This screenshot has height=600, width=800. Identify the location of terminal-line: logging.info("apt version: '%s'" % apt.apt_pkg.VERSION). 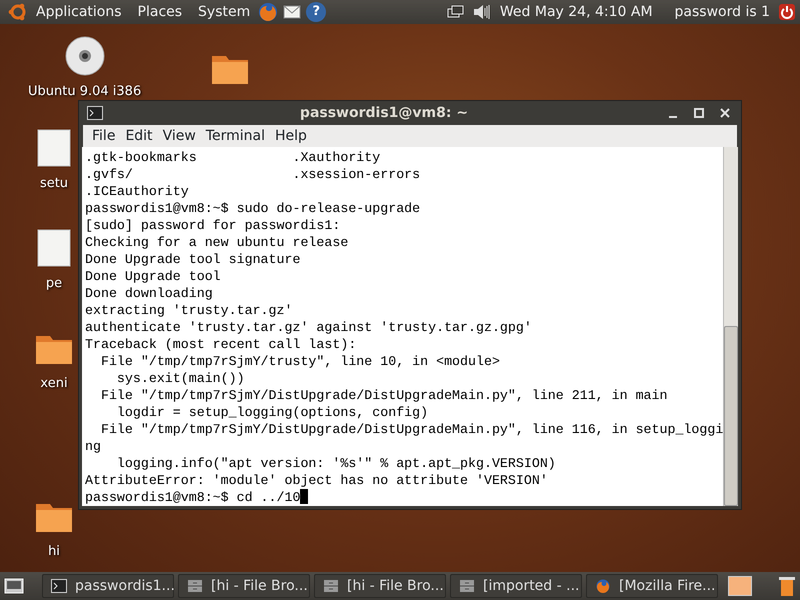
(336, 463).